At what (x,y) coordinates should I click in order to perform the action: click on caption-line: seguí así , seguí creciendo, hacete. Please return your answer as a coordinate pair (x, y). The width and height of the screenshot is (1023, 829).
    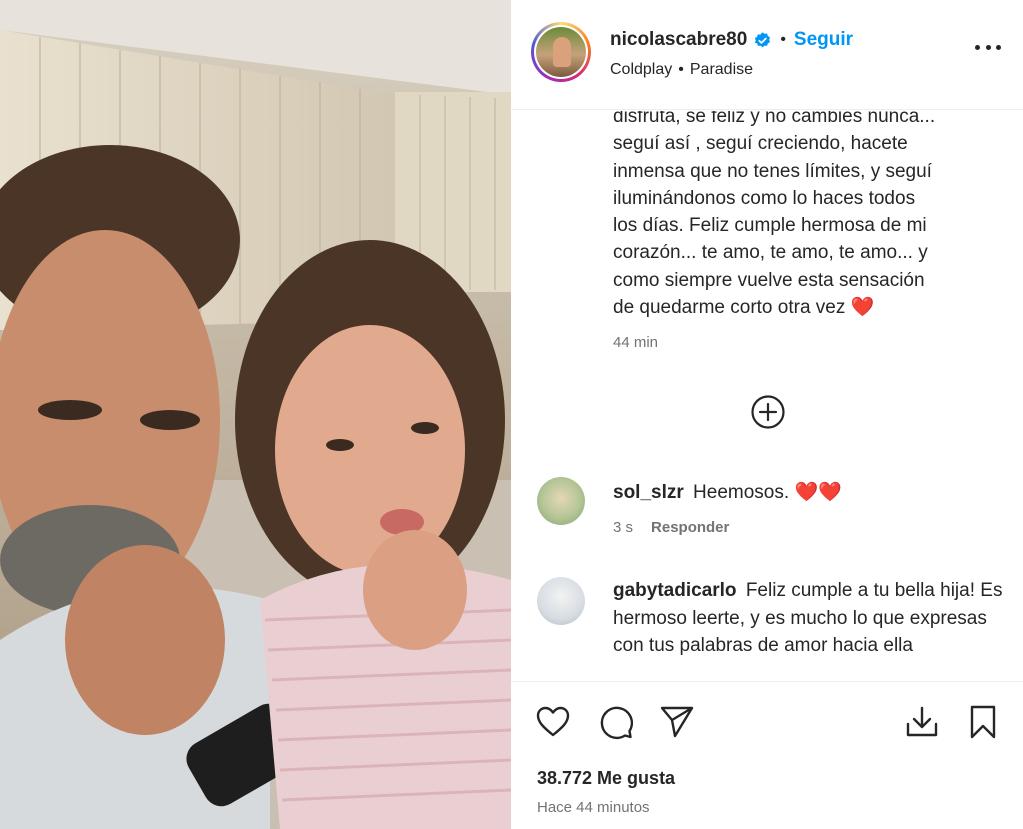
    Looking at the image, I should click on (760, 144).